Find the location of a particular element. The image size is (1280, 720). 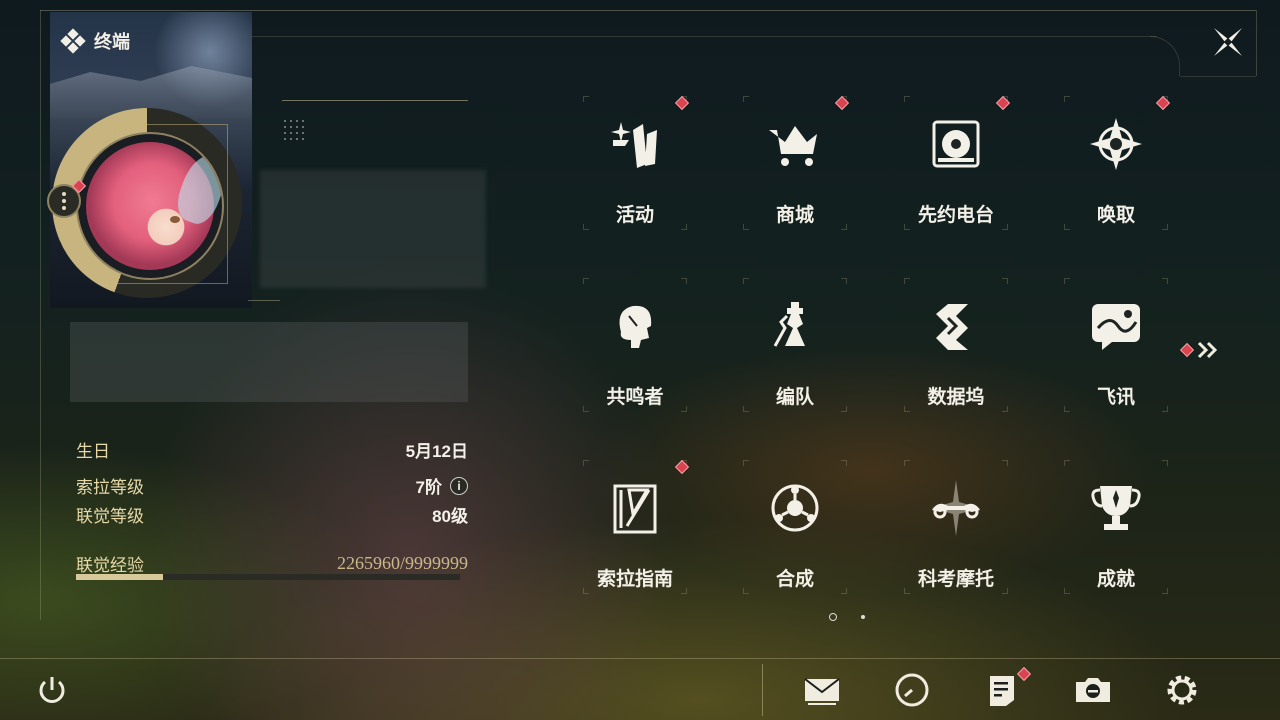

menu-tile-1: 活动 is located at coordinates (635, 186).